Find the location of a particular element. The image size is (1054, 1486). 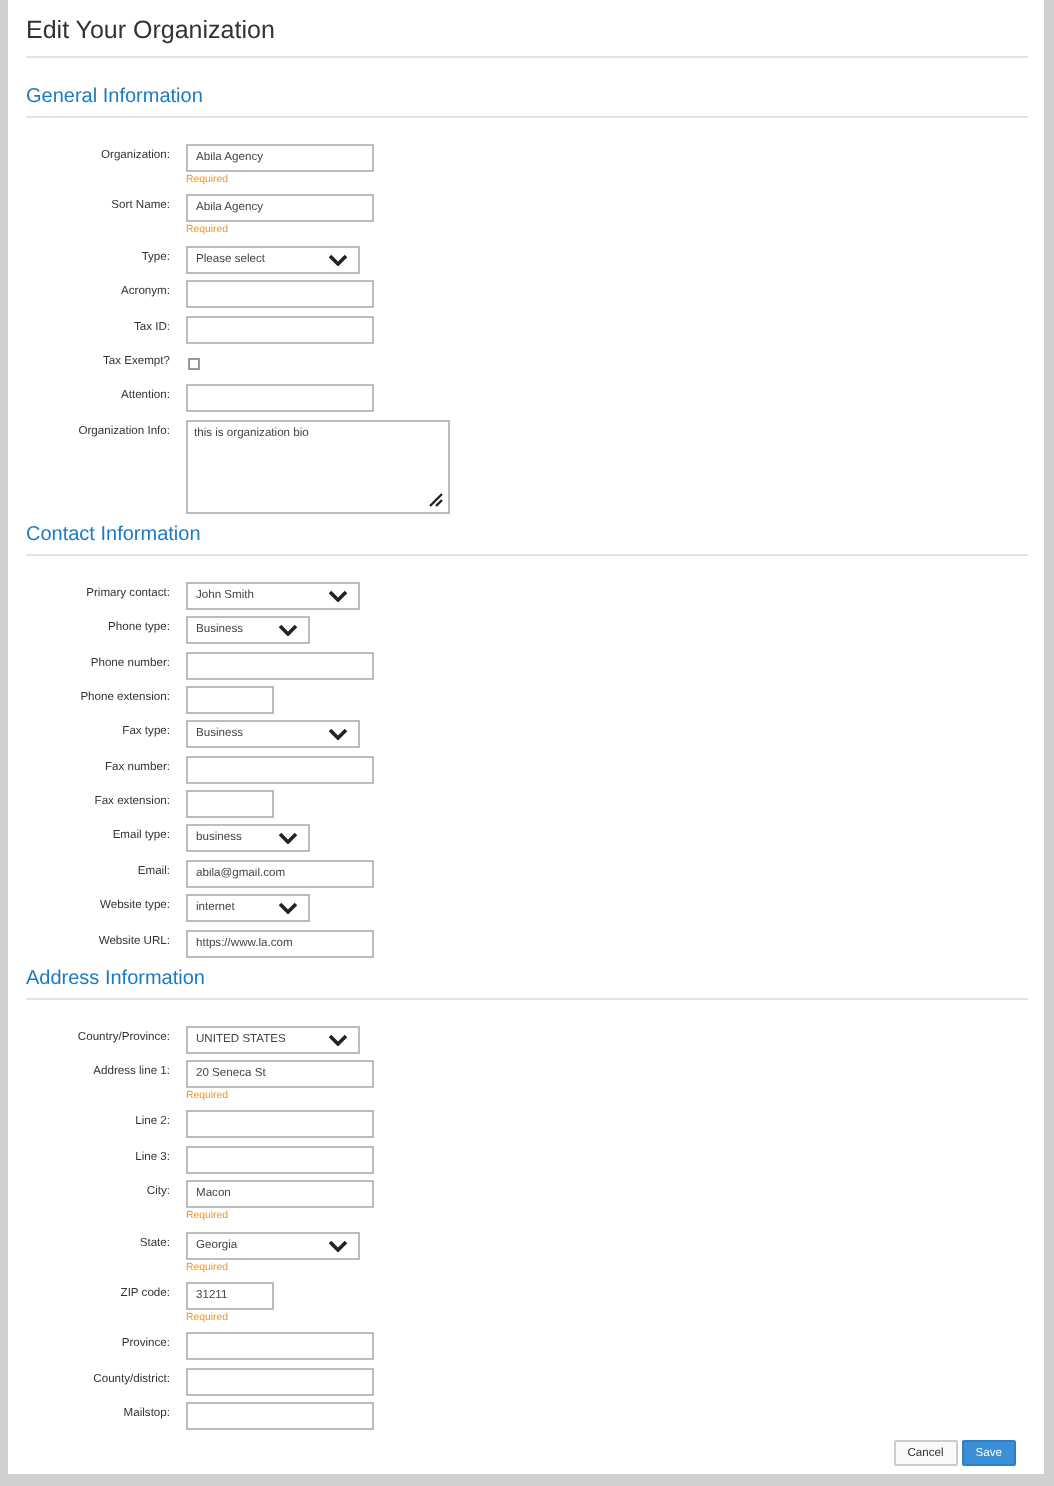

resize-handle-icon is located at coordinates (436, 499).